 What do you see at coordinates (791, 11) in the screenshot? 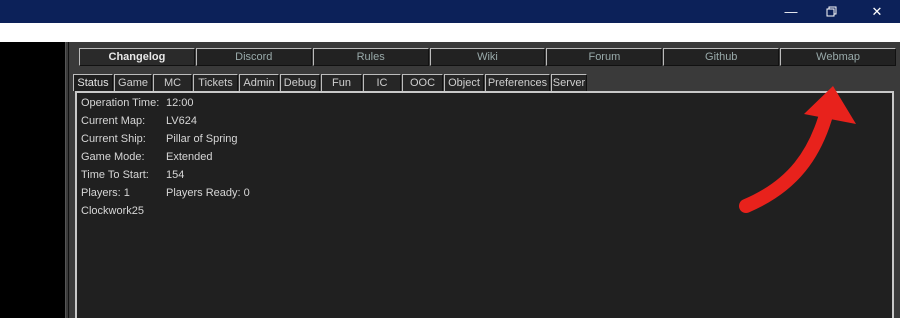
I see `minimize-icon: —` at bounding box center [791, 11].